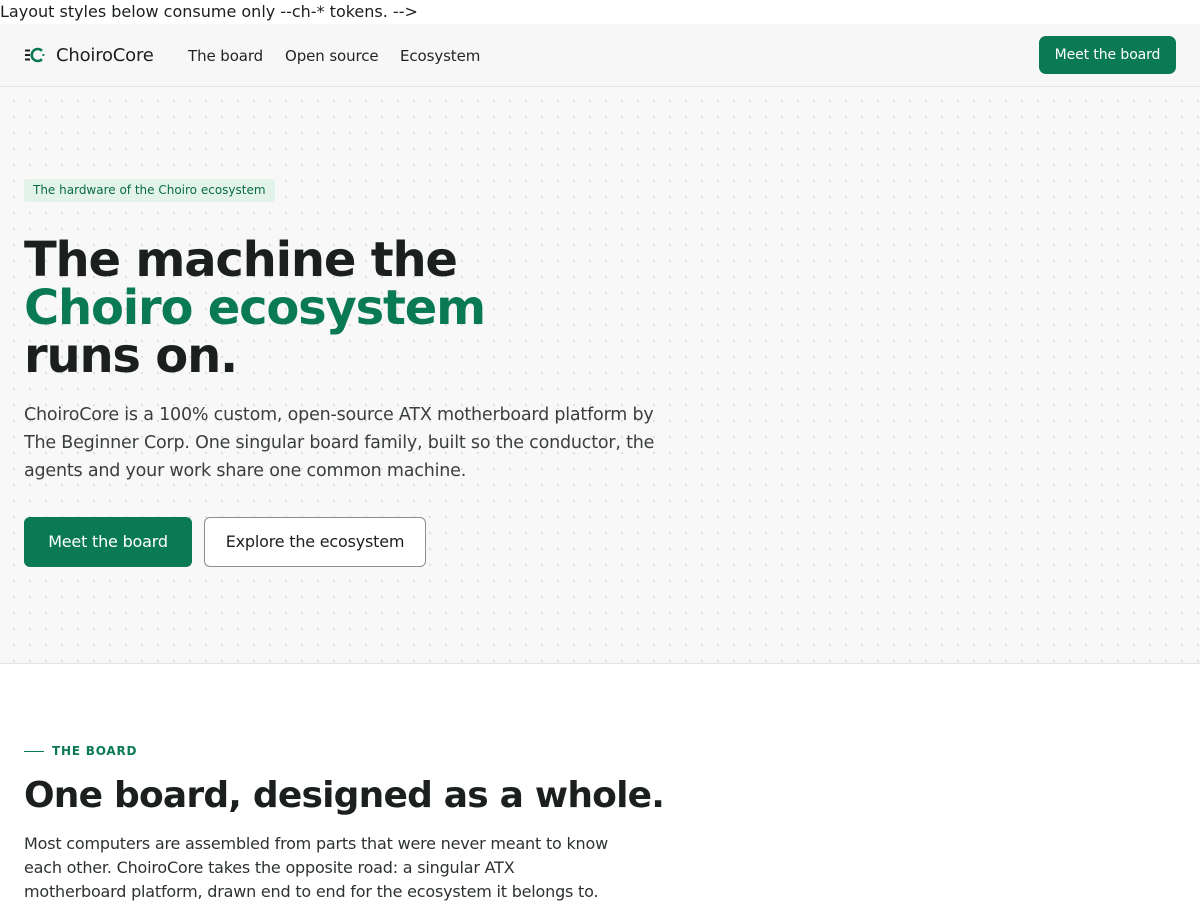 The height and width of the screenshot is (904, 1200). I want to click on choirocore-logo-icon, so click(35, 55).